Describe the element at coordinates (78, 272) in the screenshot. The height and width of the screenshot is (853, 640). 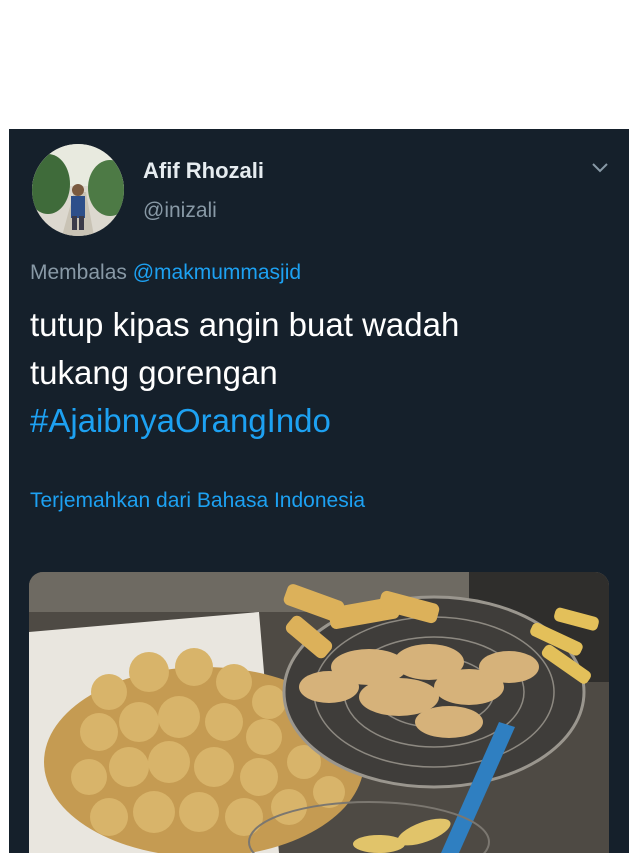
I see `reply-prefix: Membalas` at that location.